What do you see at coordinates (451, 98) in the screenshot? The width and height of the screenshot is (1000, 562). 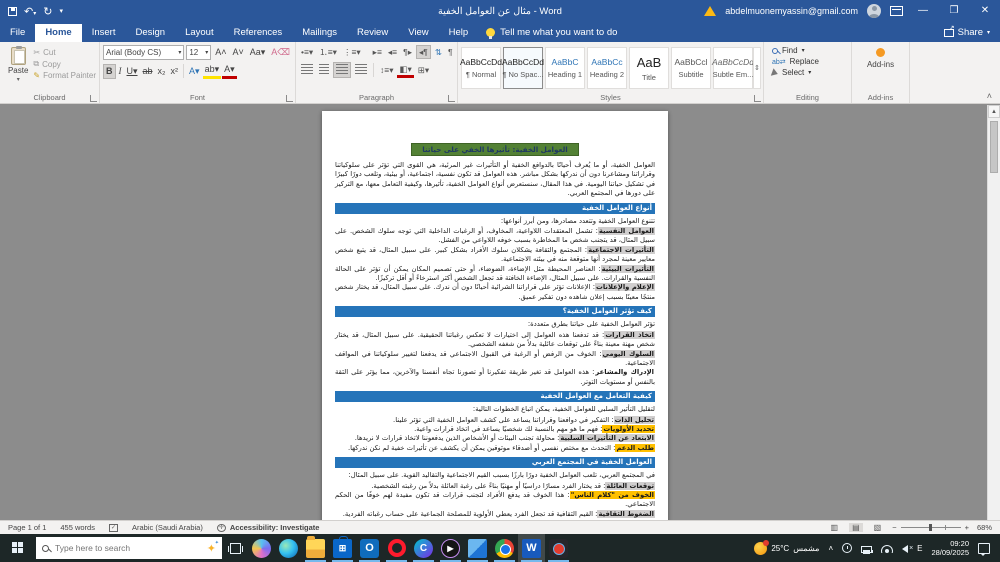 I see `paragraph-dialog-launcher` at bounding box center [451, 98].